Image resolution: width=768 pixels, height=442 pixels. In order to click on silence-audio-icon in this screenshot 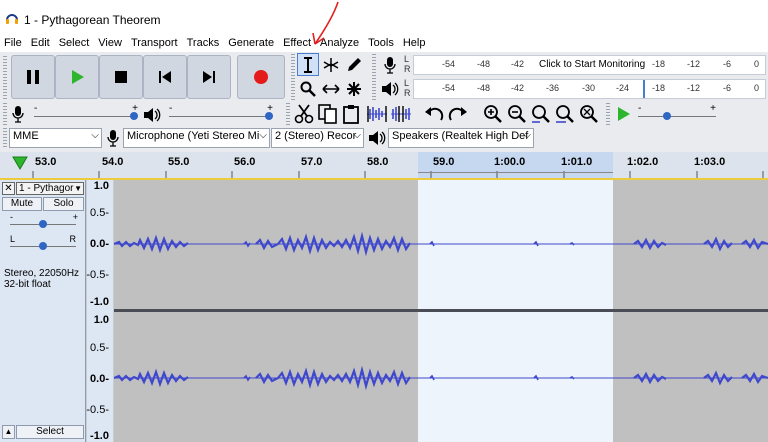, I will do `click(401, 114)`.